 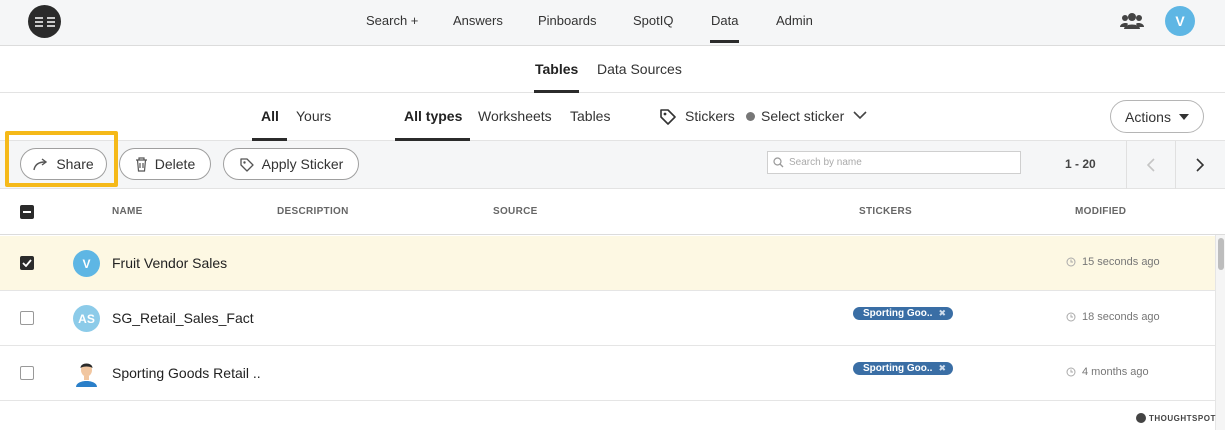 What do you see at coordinates (1115, 372) in the screenshot?
I see `modified-text: 4 months ago` at bounding box center [1115, 372].